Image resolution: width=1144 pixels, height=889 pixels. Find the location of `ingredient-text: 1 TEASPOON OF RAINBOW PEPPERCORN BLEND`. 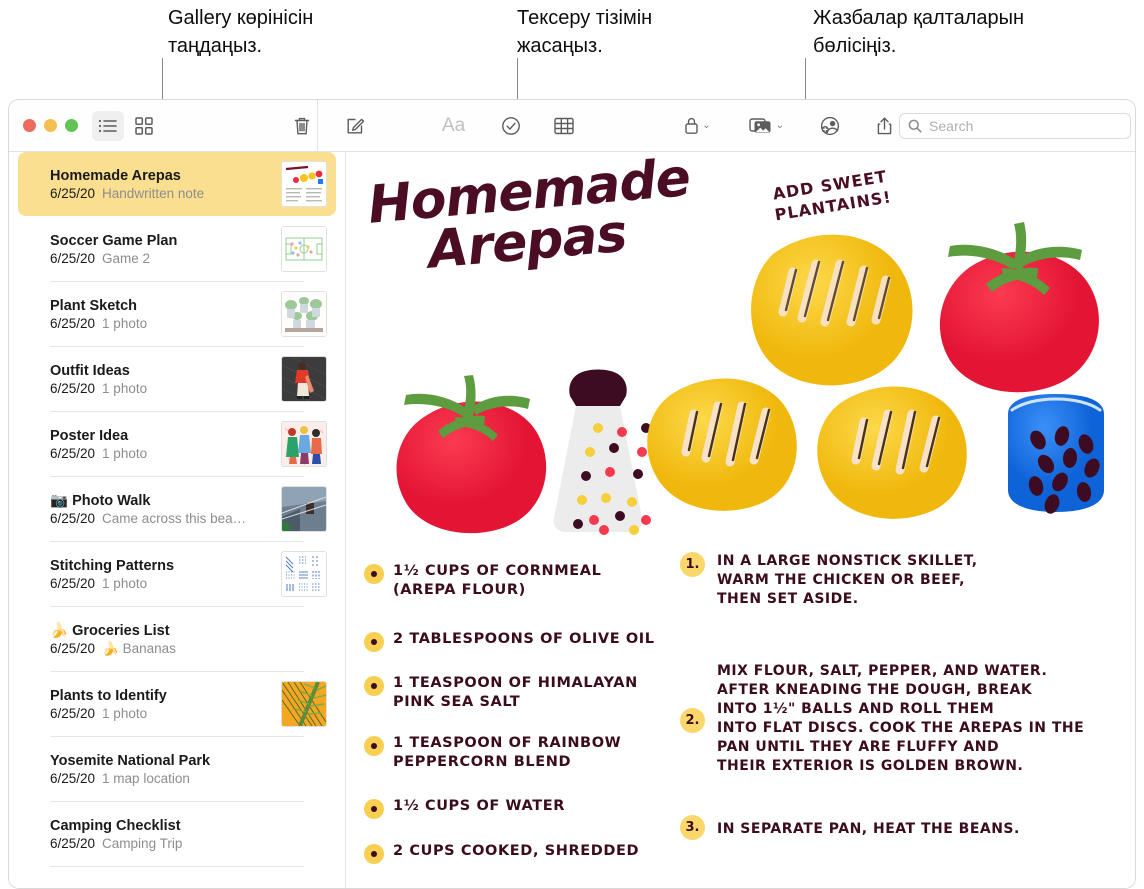

ingredient-text: 1 TEASPOON OF RAINBOW PEPPERCORN BLEND is located at coordinates (507, 752).